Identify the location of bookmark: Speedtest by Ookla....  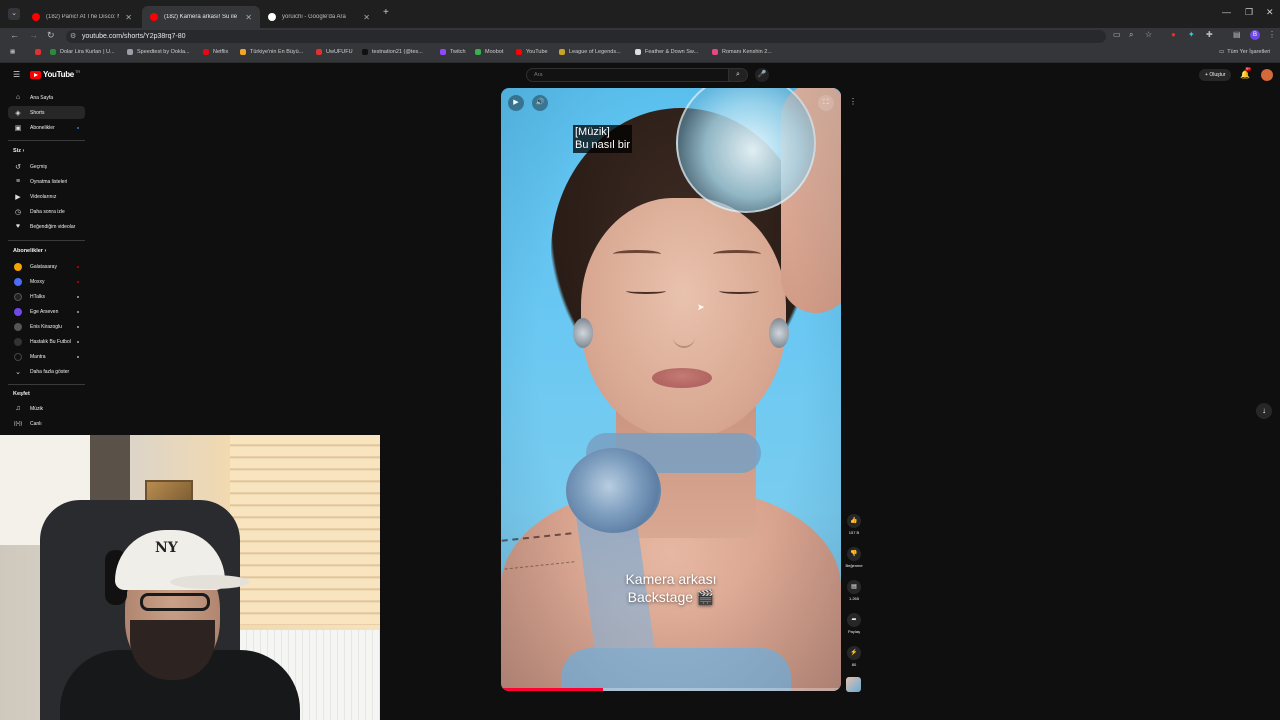
(158, 52).